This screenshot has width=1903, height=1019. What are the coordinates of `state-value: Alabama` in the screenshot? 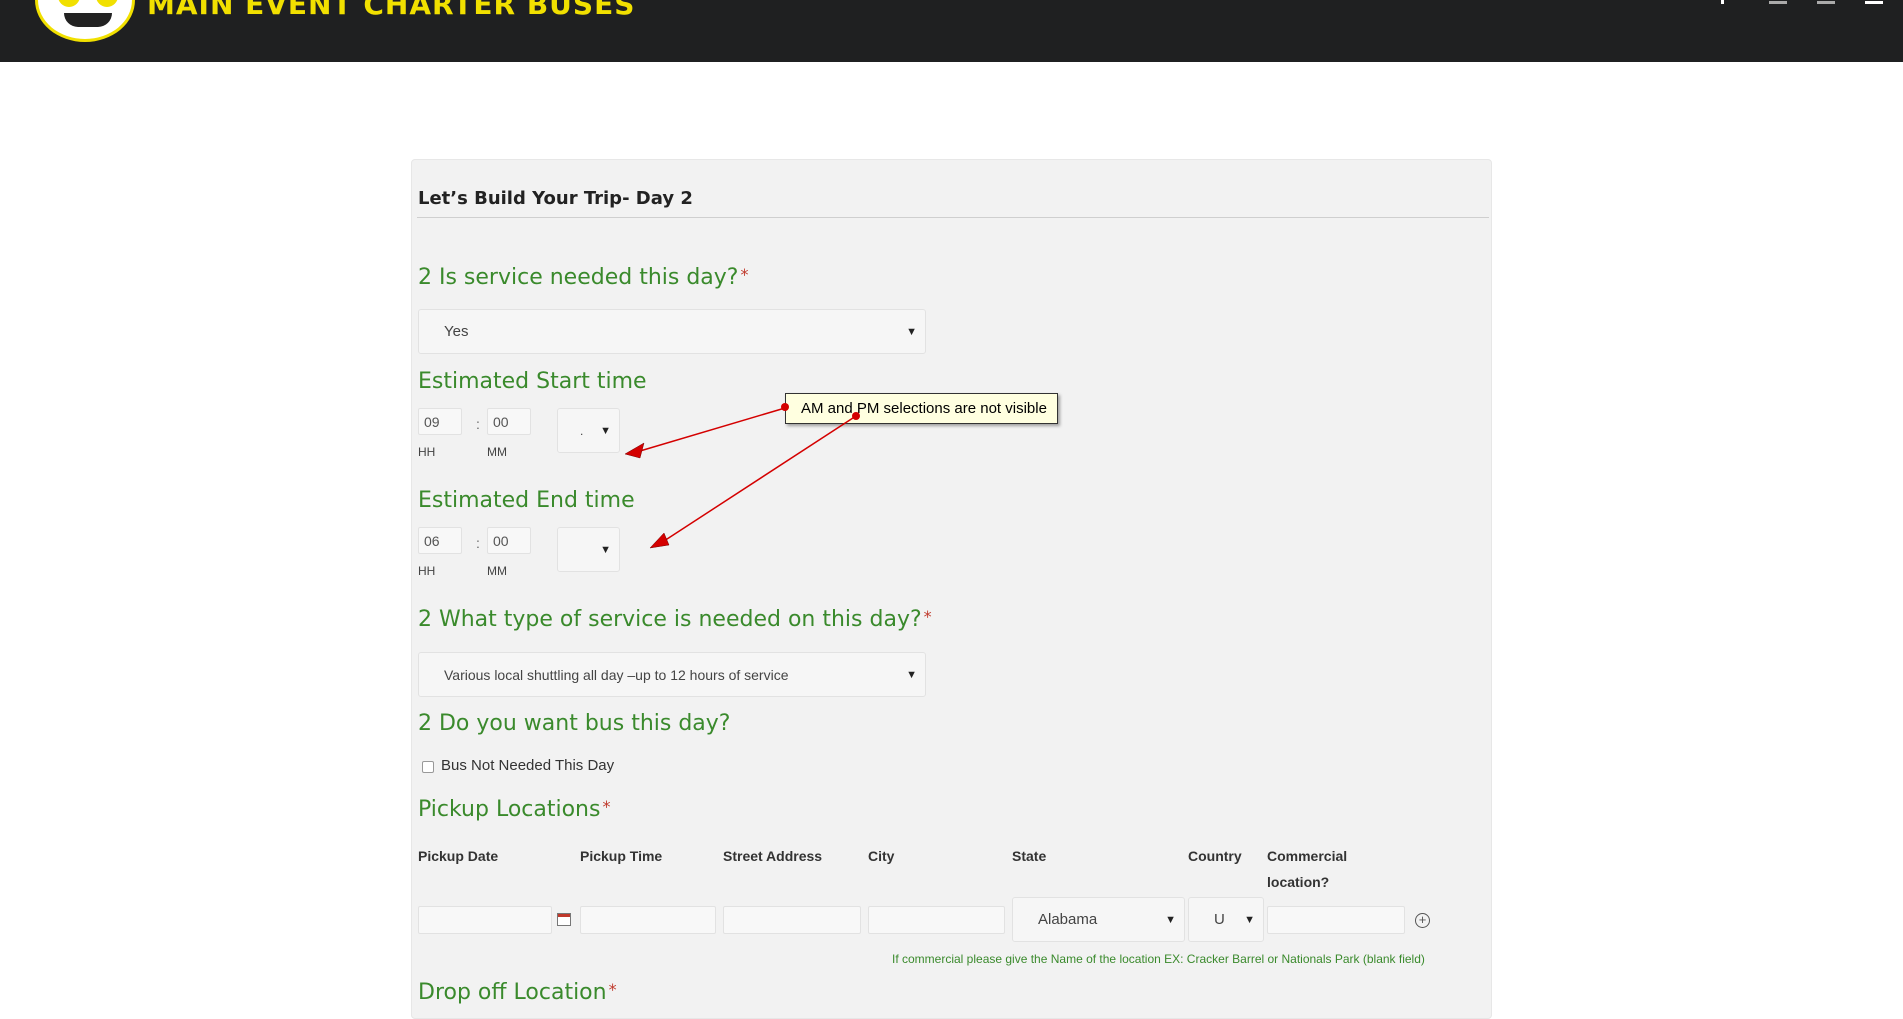 It's located at (1068, 919).